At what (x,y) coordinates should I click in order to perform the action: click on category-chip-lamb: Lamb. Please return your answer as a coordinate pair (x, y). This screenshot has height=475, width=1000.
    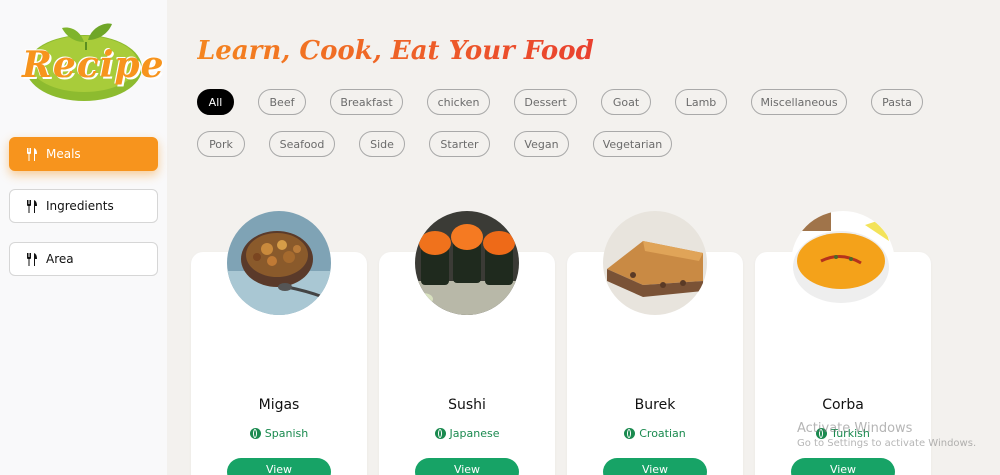
    Looking at the image, I should click on (701, 102).